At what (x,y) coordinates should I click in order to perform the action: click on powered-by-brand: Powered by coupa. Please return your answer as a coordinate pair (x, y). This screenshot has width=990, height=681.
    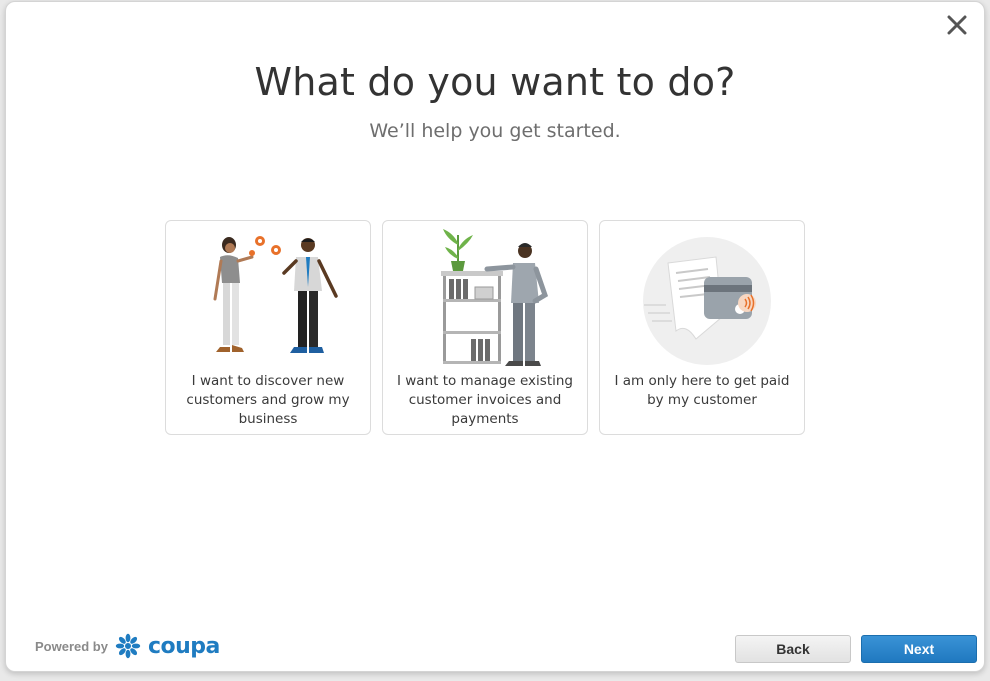
    Looking at the image, I should click on (127, 646).